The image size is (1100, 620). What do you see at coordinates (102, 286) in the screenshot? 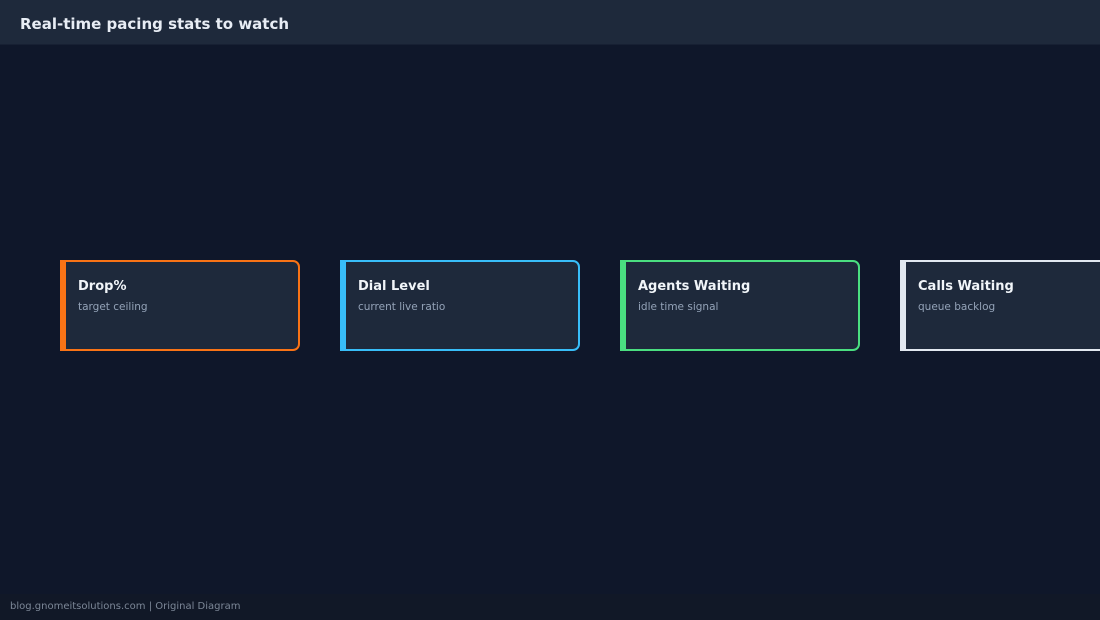
I see `card-title: Drop%` at bounding box center [102, 286].